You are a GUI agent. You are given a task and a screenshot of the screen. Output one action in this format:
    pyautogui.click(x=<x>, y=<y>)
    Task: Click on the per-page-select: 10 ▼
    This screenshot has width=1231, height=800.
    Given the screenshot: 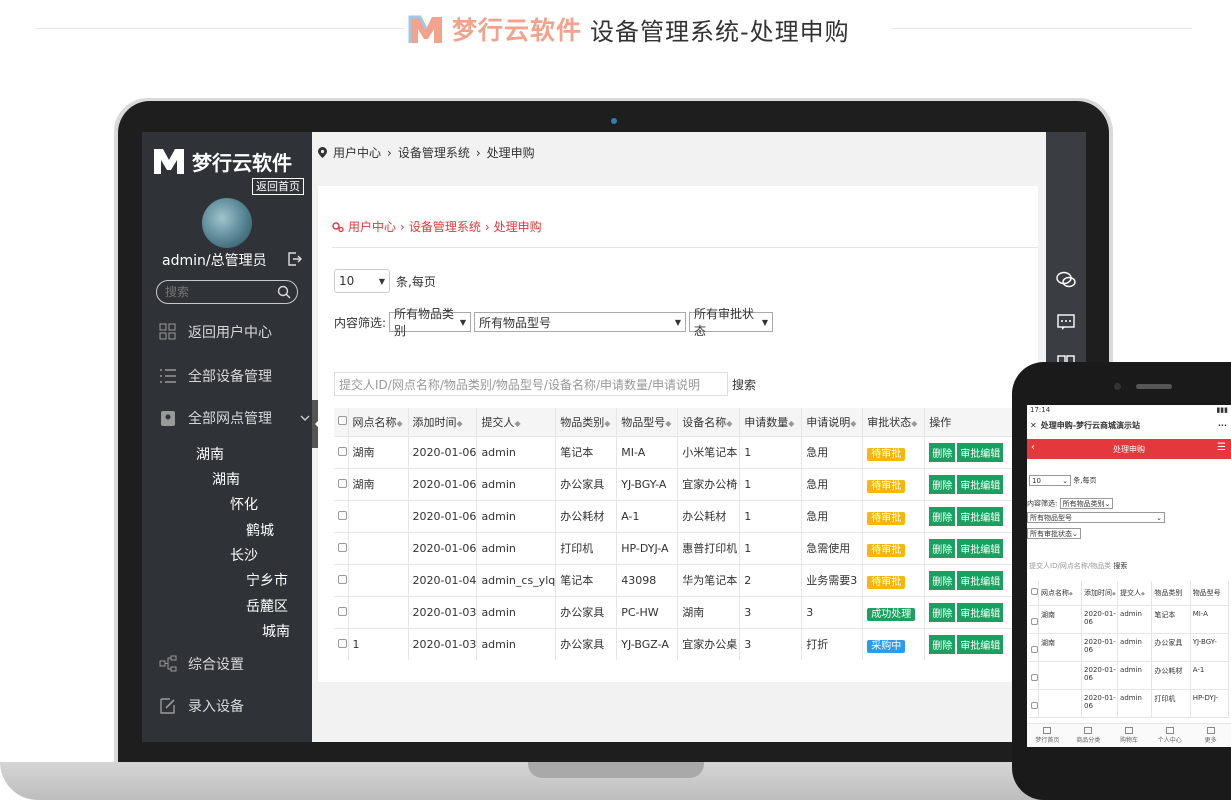 What is the action you would take?
    pyautogui.click(x=362, y=281)
    